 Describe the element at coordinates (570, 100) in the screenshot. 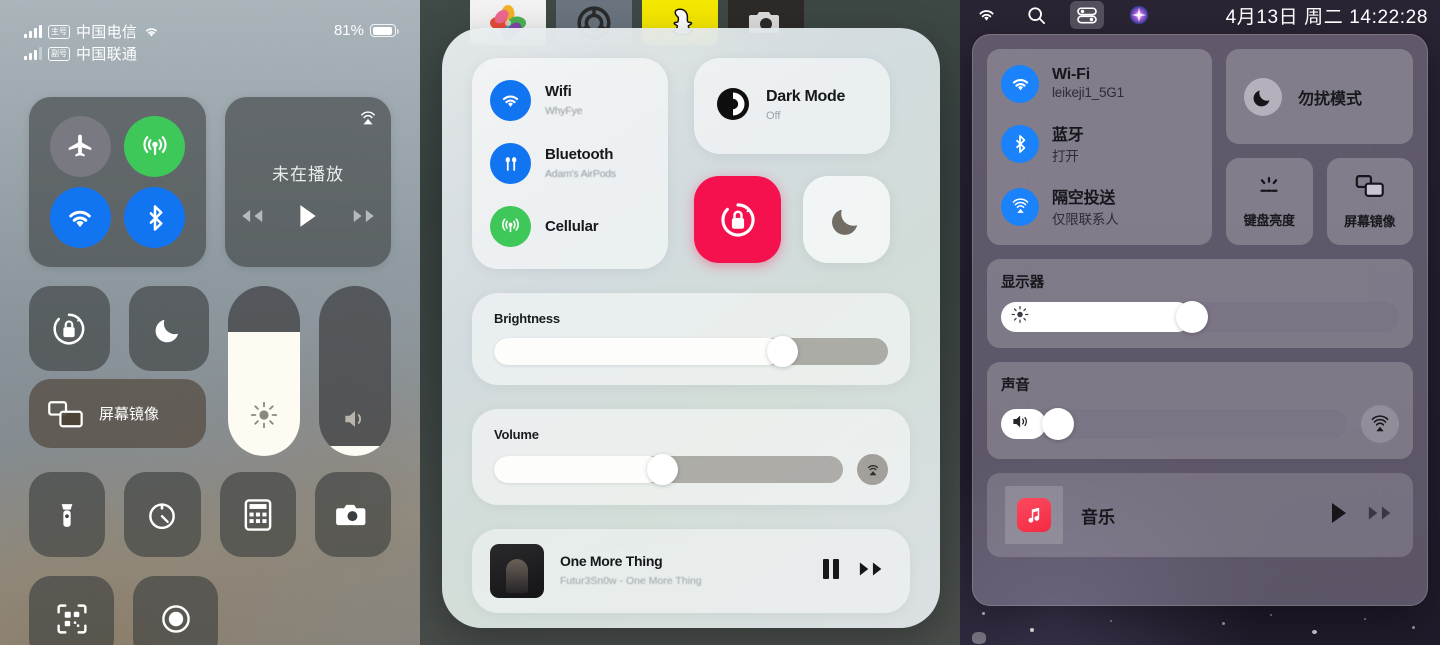

I see `cc-wifi-item: Wifi WhyFye` at that location.